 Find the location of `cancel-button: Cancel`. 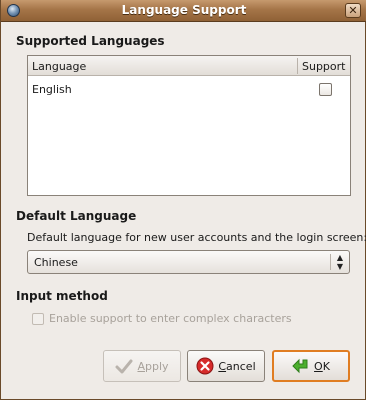

cancel-button: Cancel is located at coordinates (226, 366).